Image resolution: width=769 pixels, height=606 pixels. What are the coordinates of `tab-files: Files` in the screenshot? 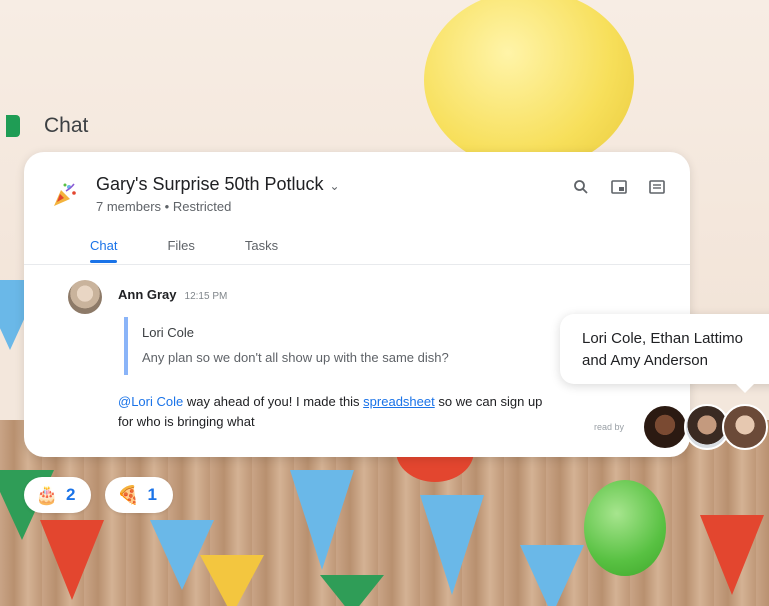 It's located at (180, 250).